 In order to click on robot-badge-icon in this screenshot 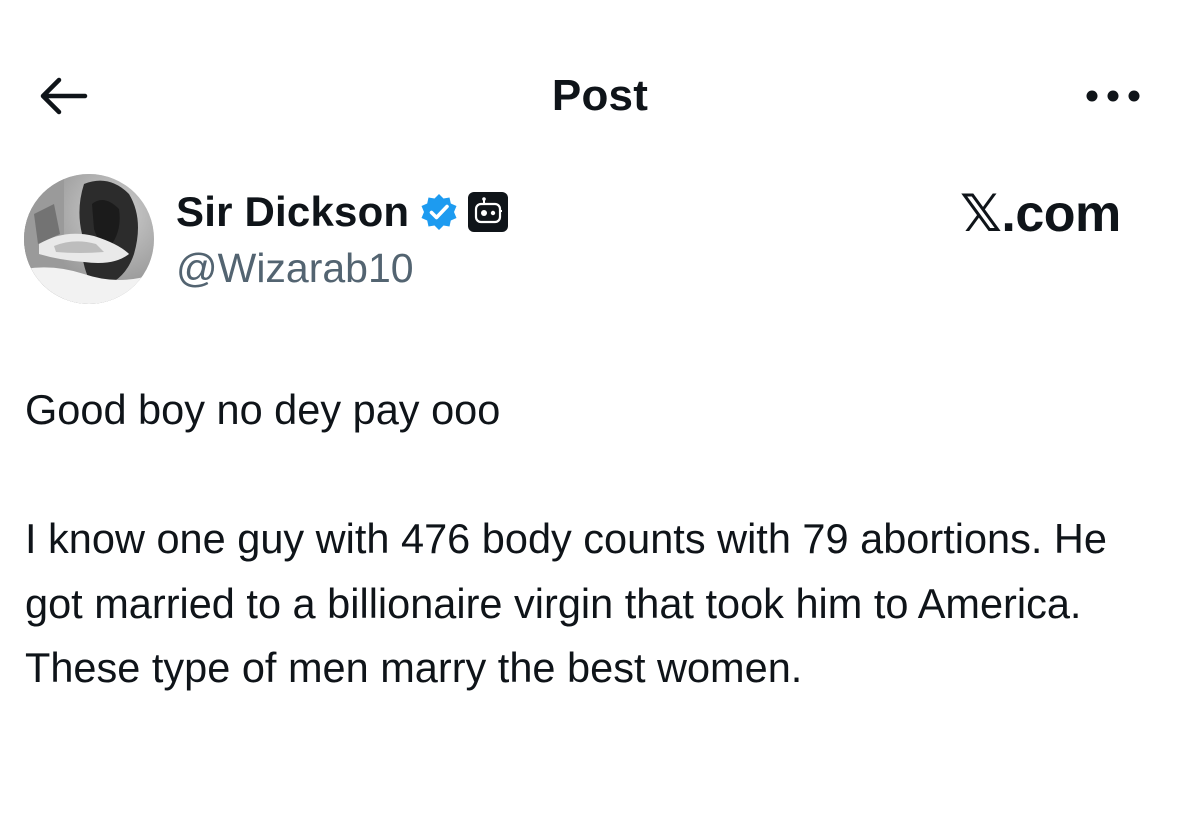, I will do `click(488, 212)`.